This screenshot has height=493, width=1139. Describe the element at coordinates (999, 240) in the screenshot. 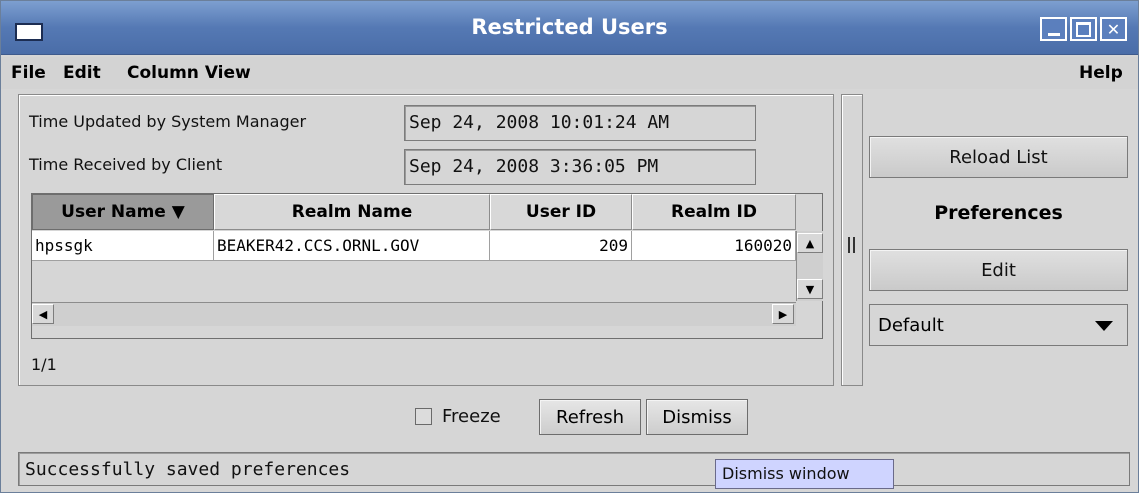

I see `preferences-panel: Reload List Preferences Edit Default` at that location.